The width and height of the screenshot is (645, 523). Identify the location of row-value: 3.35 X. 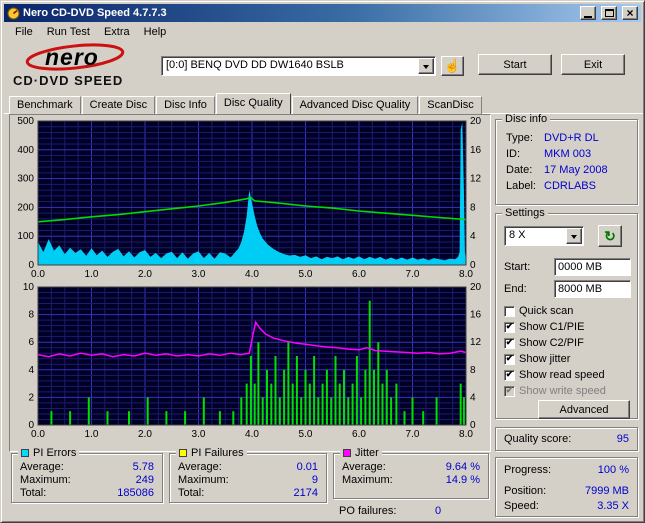
(613, 506).